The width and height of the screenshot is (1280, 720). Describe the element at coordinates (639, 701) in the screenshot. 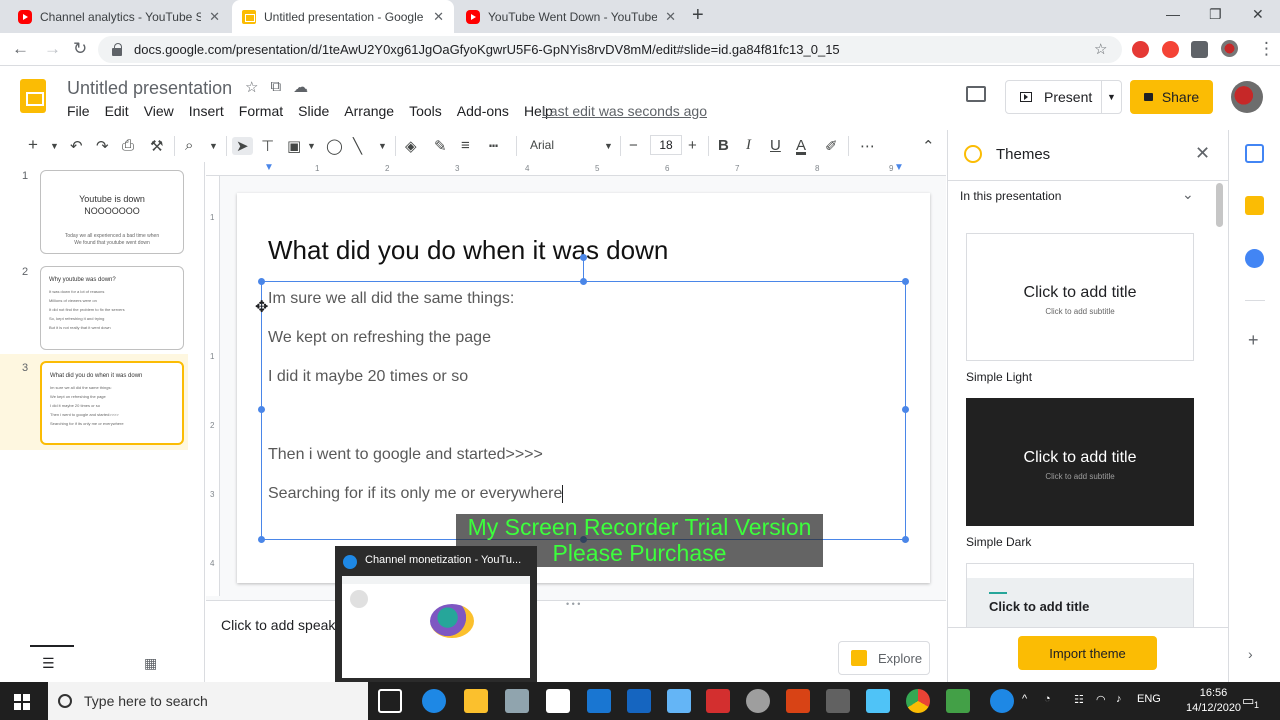

I see `word-icon` at that location.